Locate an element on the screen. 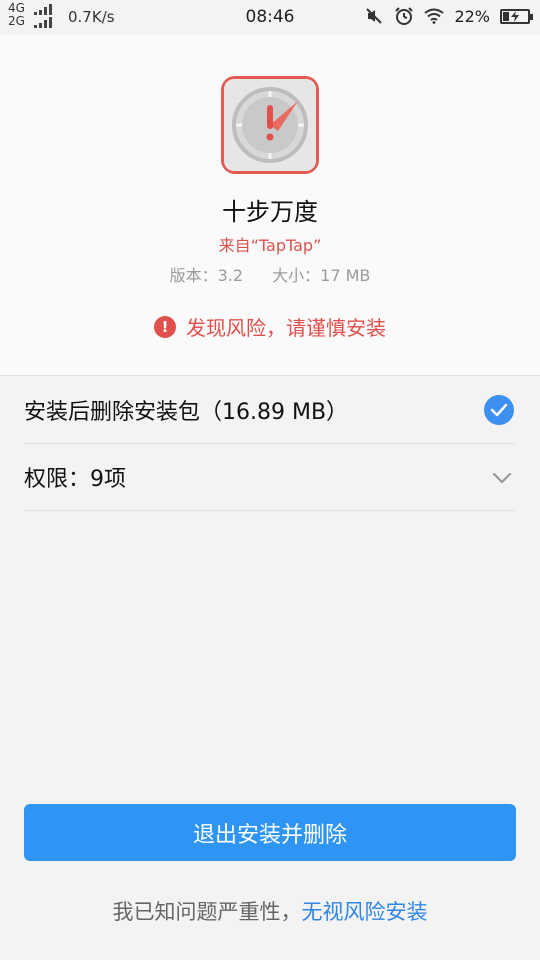 The image size is (540, 960). install-options: 安装后删除安装包（16.89 MB） 权限：9项 is located at coordinates (270, 444).